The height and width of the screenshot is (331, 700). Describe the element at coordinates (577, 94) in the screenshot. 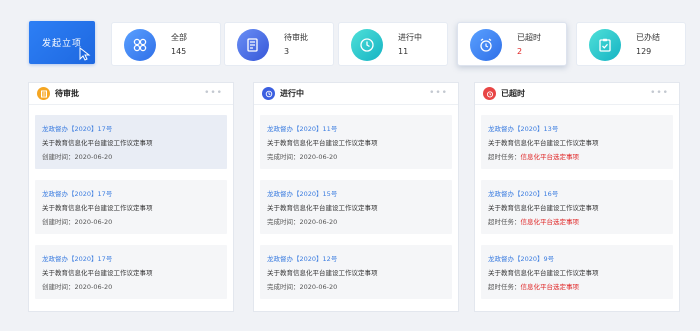

I see `panel-header: 已超时 •••` at that location.